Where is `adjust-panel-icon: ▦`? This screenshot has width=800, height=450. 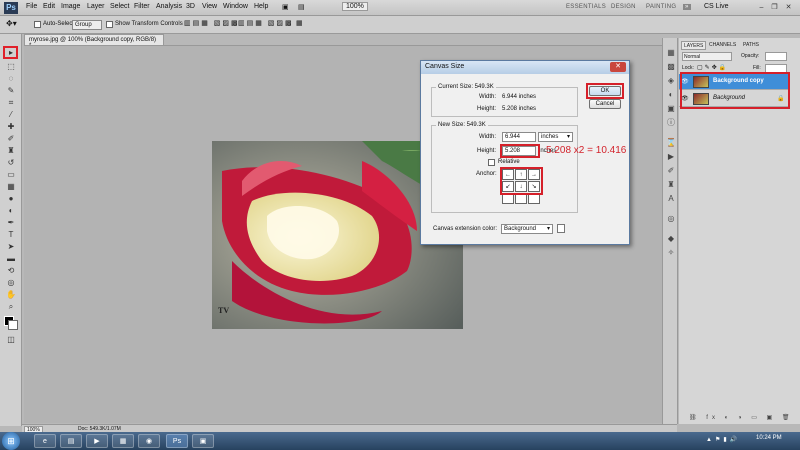 adjust-panel-icon: ▦ is located at coordinates (671, 53).